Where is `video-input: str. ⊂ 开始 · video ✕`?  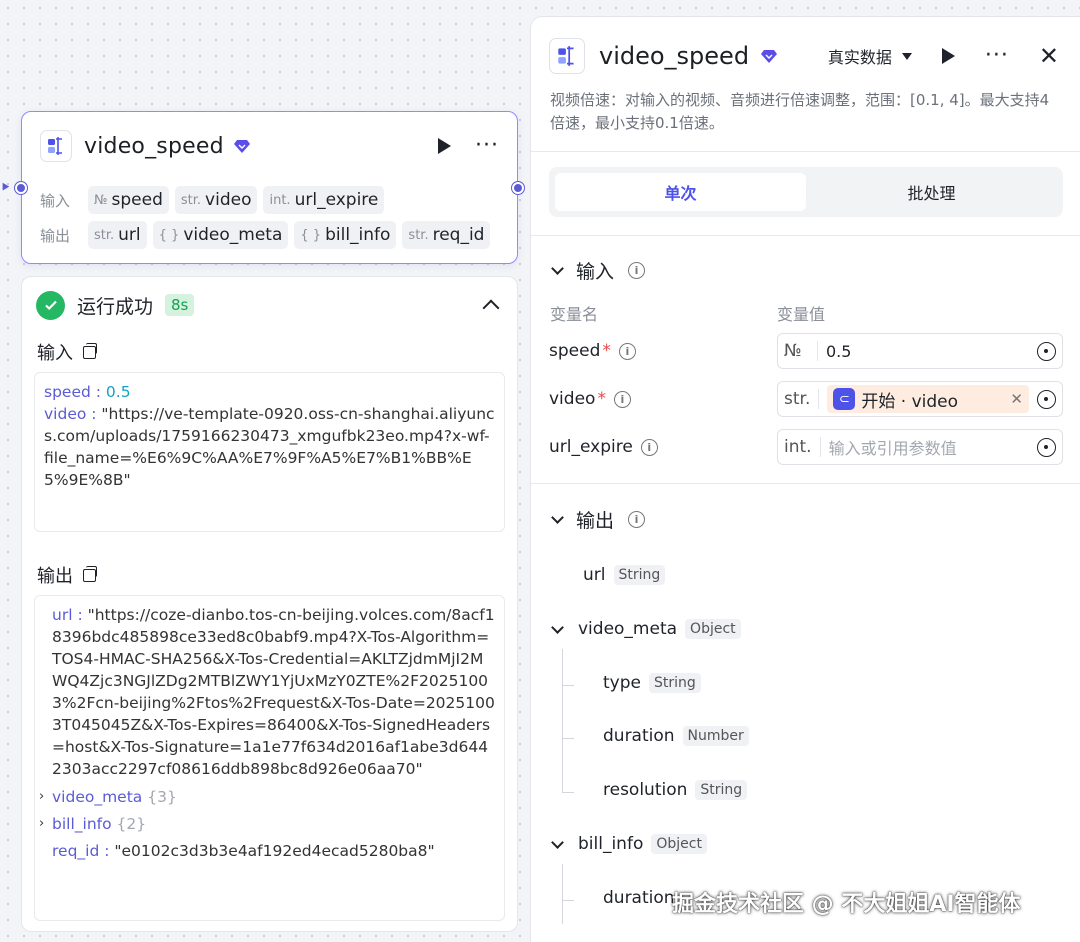
video-input: str. ⊂ 开始 · video ✕ is located at coordinates (920, 399).